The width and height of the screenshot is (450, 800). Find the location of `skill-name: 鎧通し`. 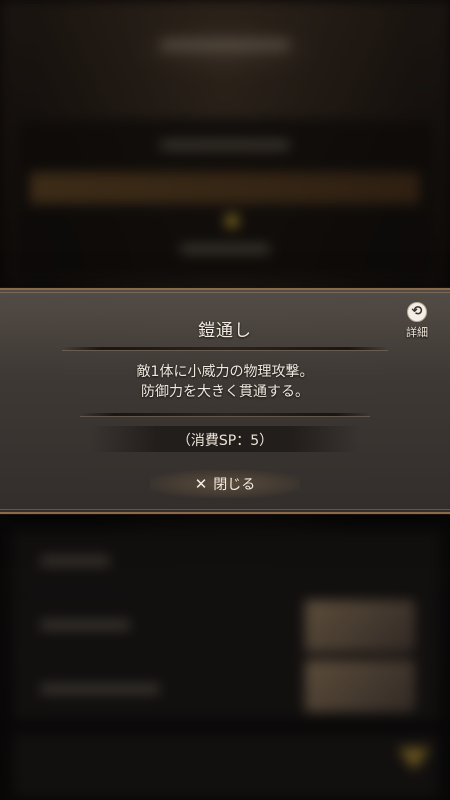

skill-name: 鎧通し is located at coordinates (225, 331).